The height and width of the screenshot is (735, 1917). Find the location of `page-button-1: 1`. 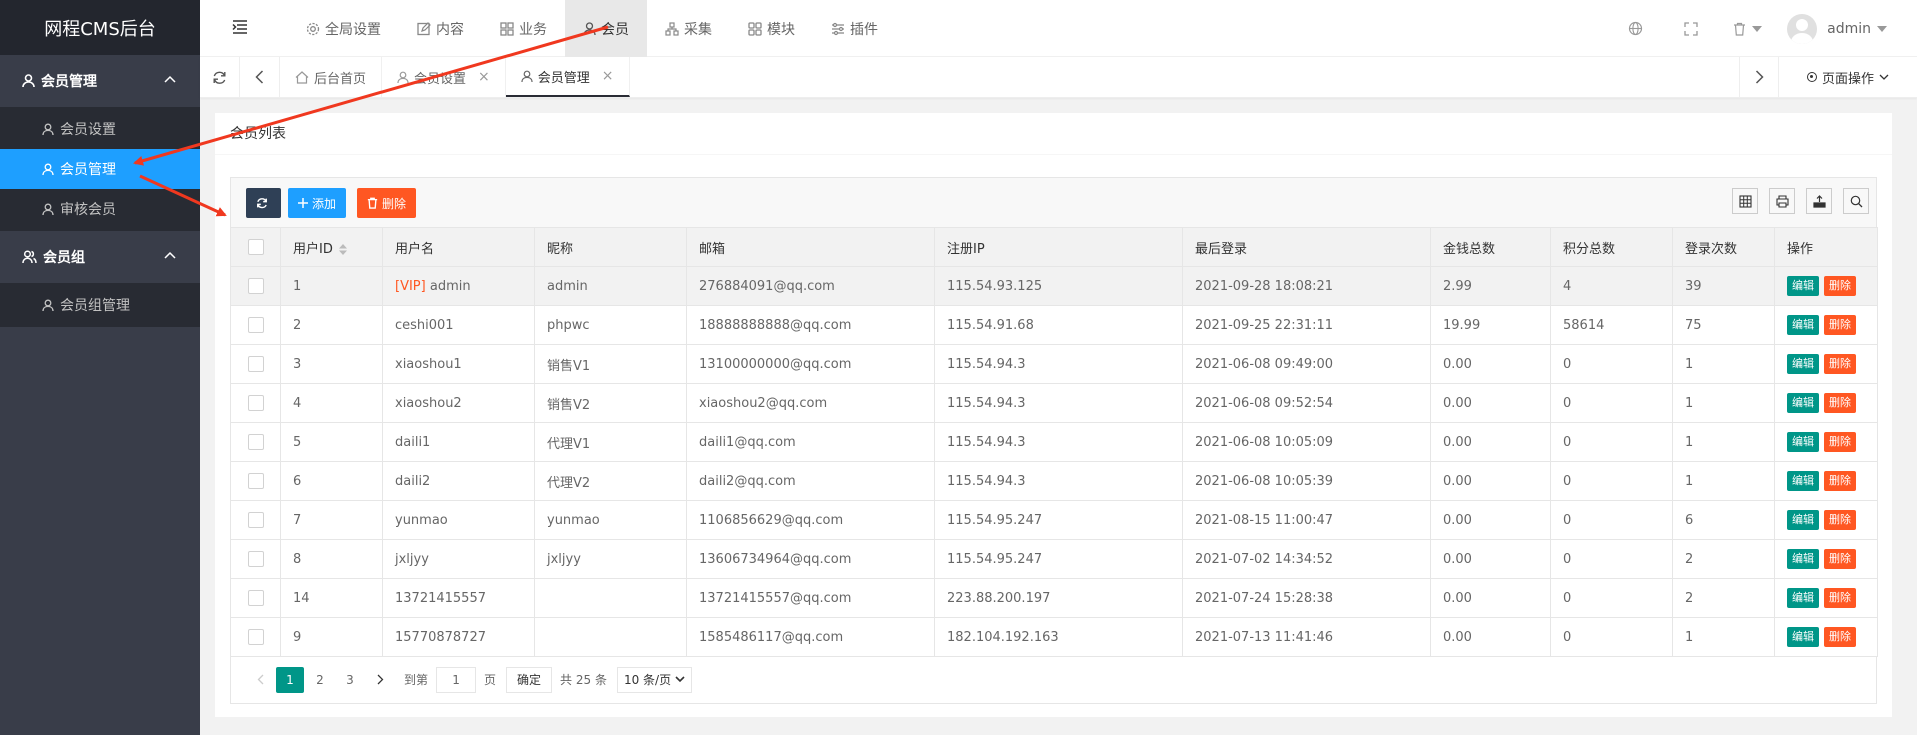

page-button-1: 1 is located at coordinates (290, 679).